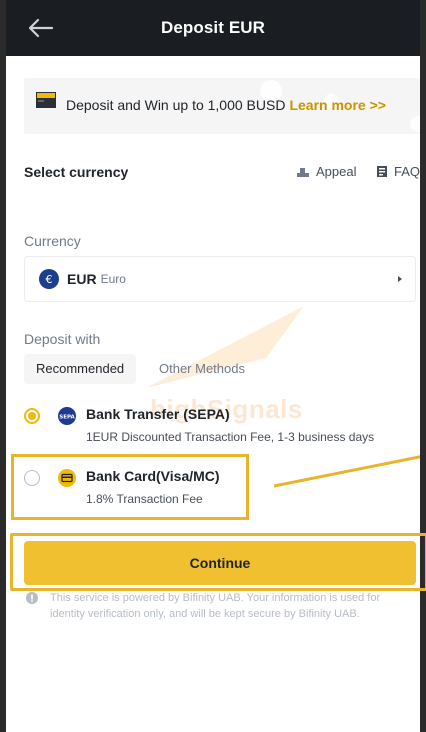 The height and width of the screenshot is (732, 426). What do you see at coordinates (82, 279) in the screenshot?
I see `currency-code: EUR` at bounding box center [82, 279].